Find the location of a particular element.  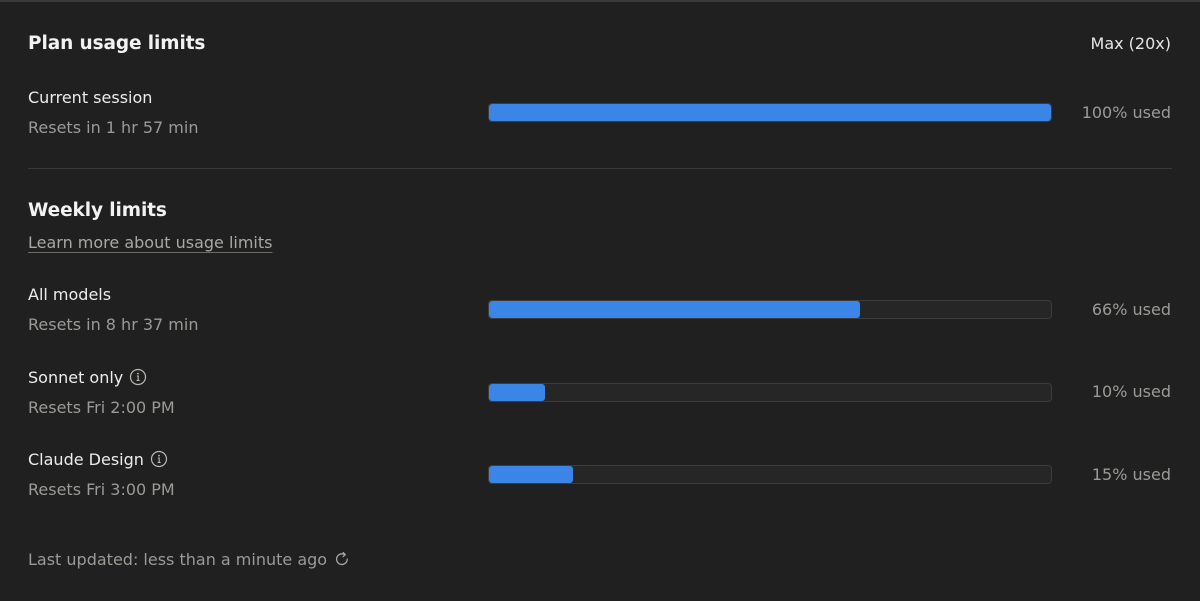

plan-usage-title: Plan usage limits is located at coordinates (117, 43).